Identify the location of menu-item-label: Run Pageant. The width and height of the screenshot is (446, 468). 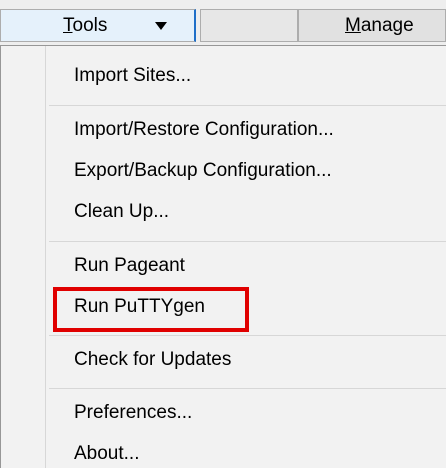
(129, 265).